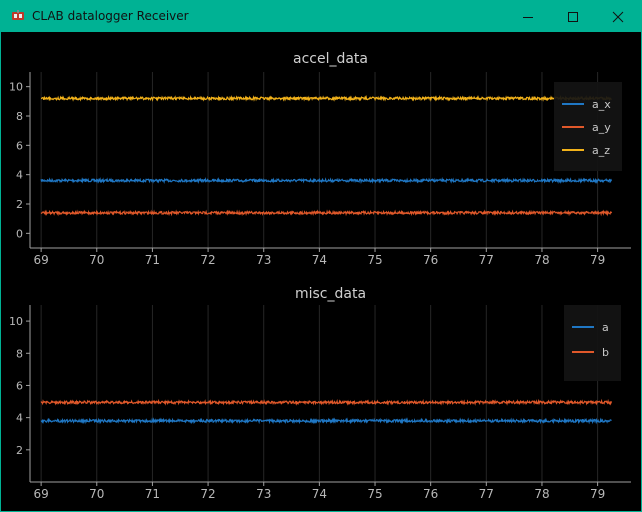 This screenshot has width=642, height=512. Describe the element at coordinates (110, 16) in the screenshot. I see `window-title: CLAB datalogger Receiver` at that location.